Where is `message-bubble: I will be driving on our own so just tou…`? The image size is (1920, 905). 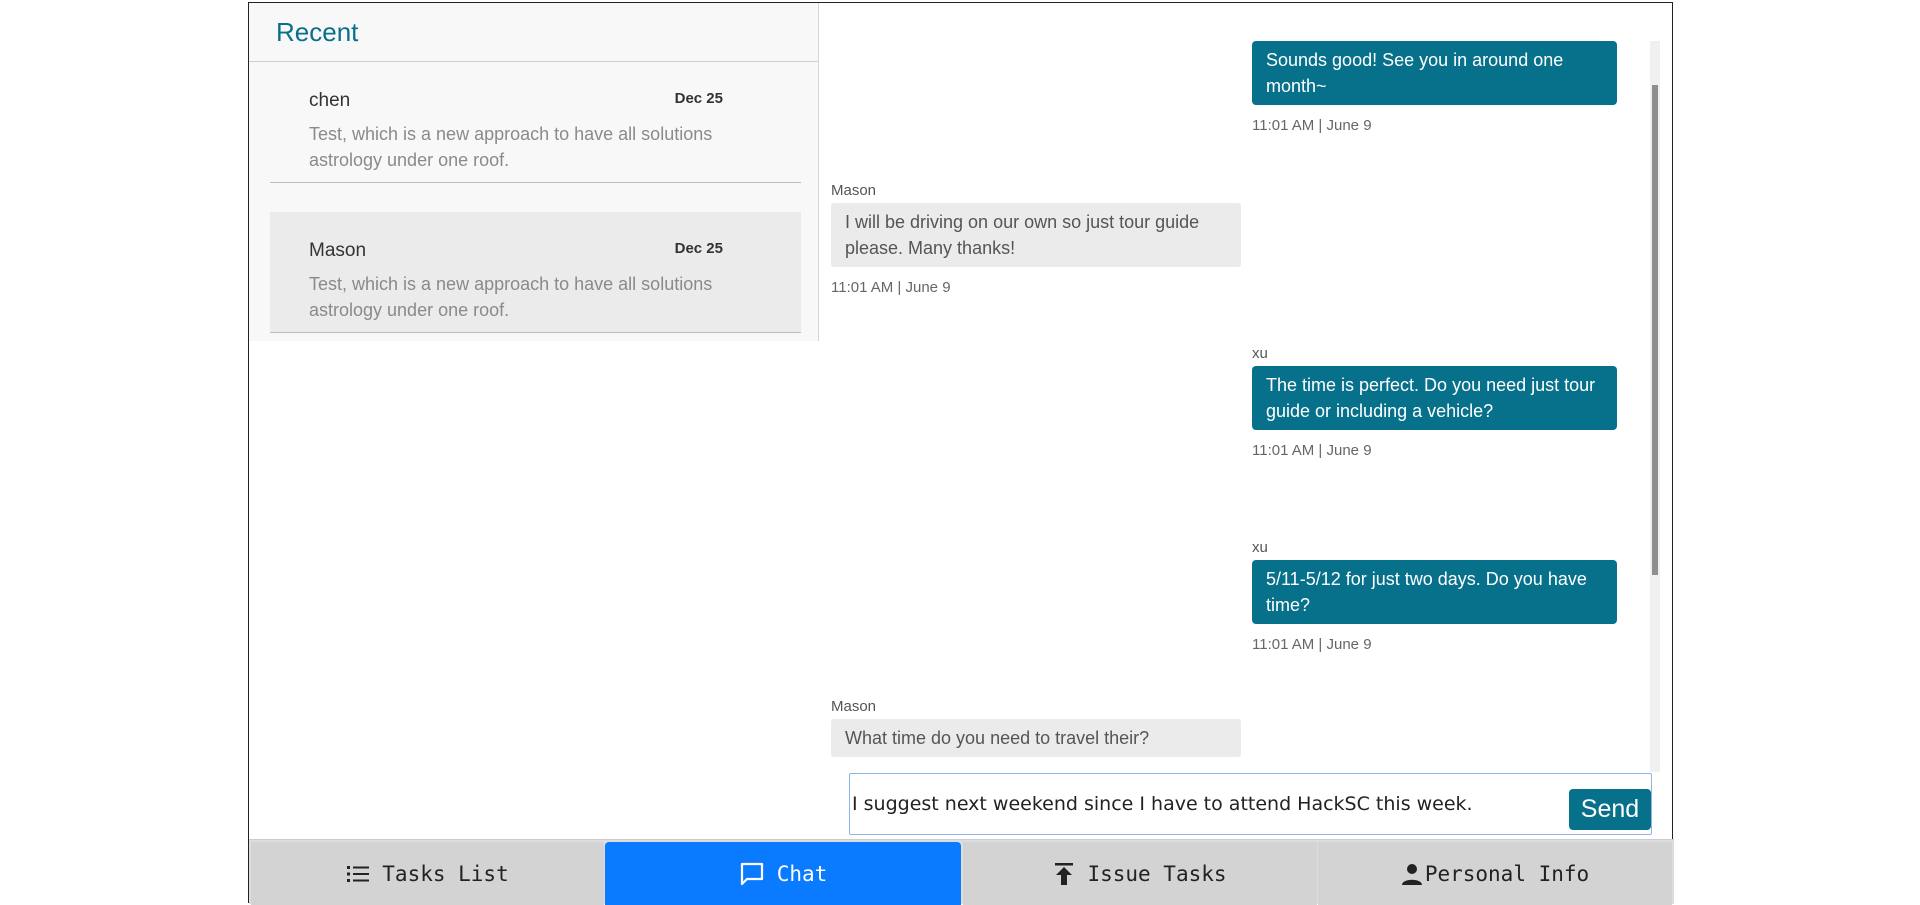
message-bubble: I will be driving on our own so just tou… is located at coordinates (1036, 235).